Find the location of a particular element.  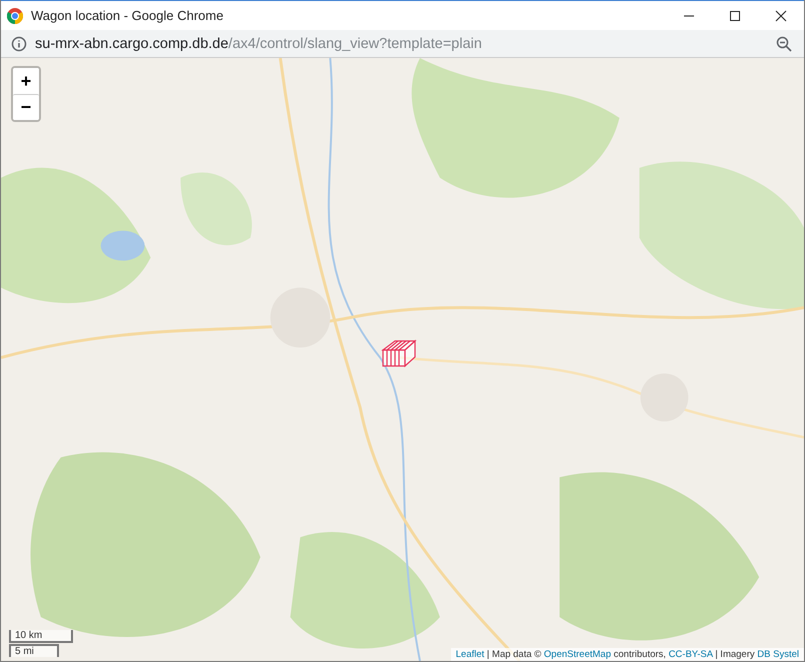

attribution-link: DB Systel is located at coordinates (778, 654).